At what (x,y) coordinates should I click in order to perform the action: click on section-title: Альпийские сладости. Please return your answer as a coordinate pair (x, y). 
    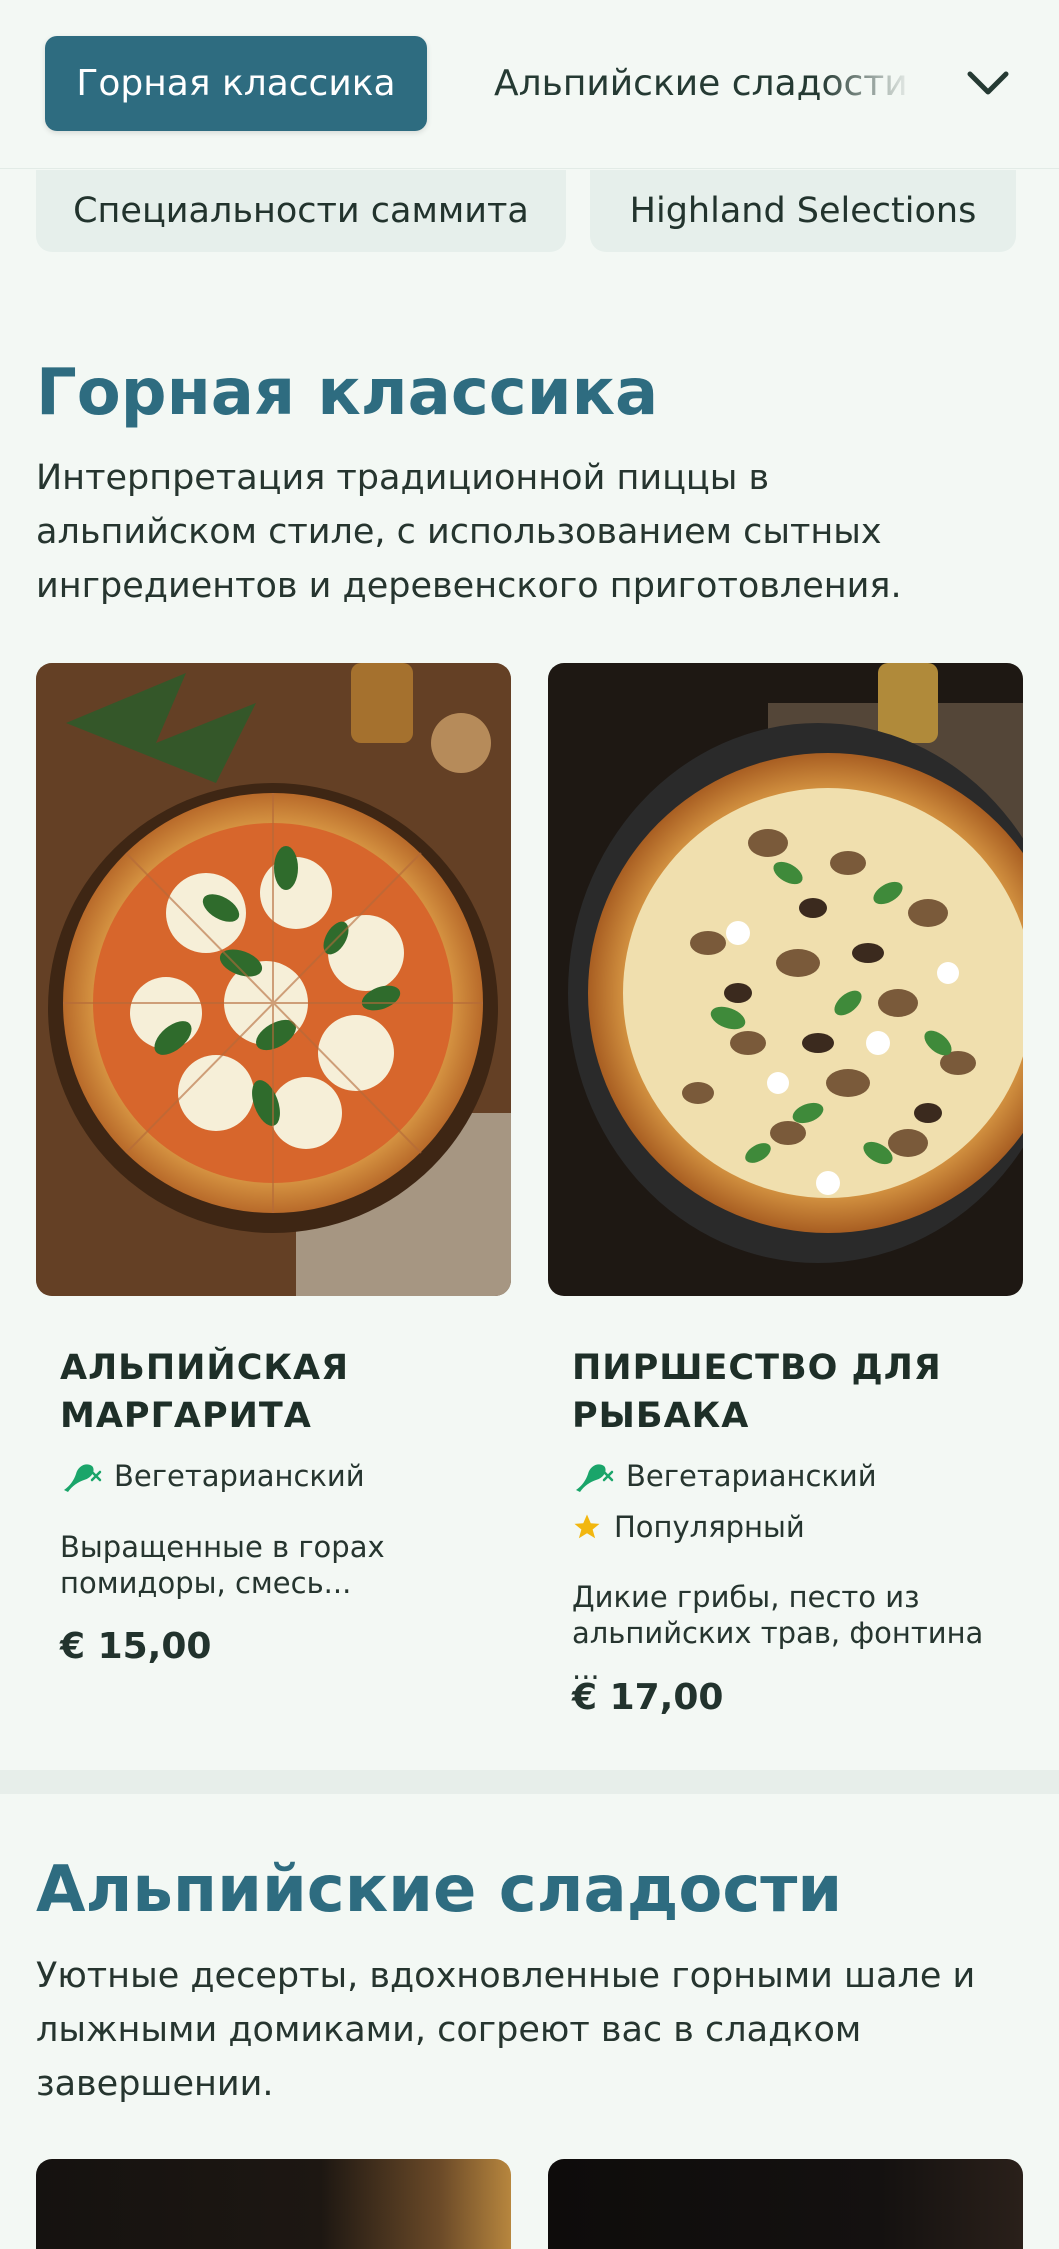
    Looking at the image, I should click on (439, 1890).